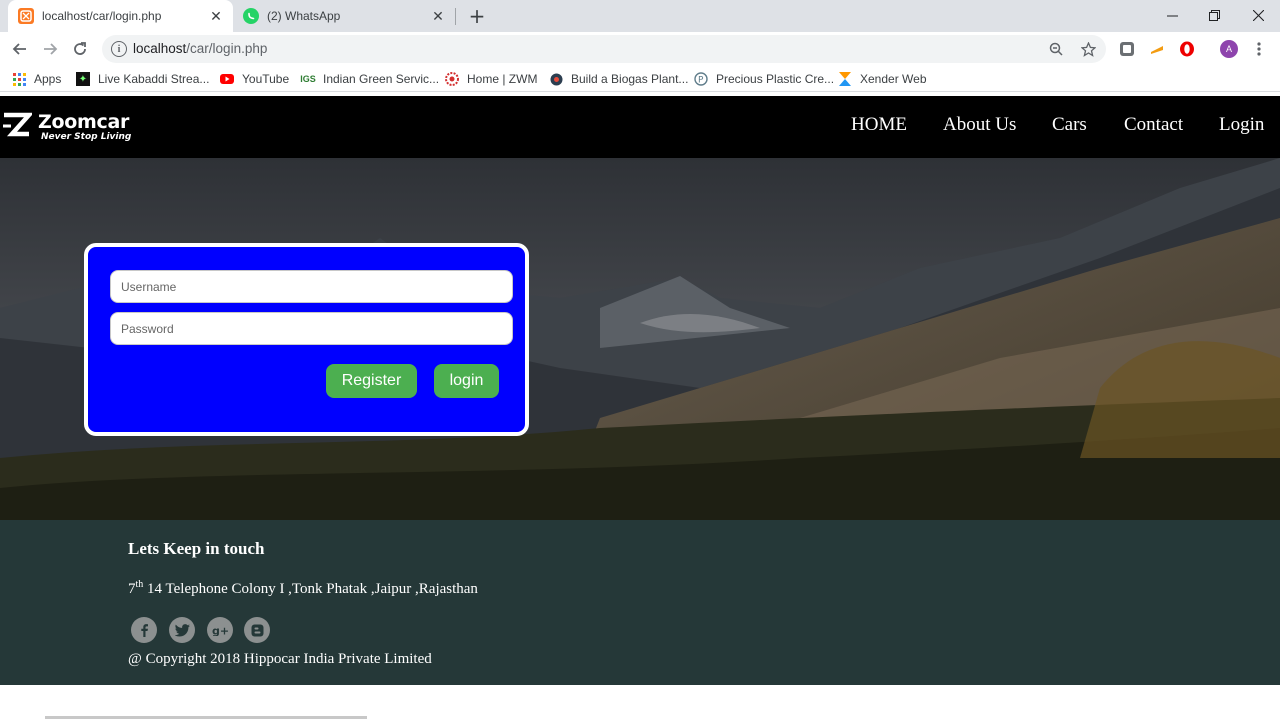  What do you see at coordinates (455, 16) in the screenshot?
I see `tab-divider` at bounding box center [455, 16].